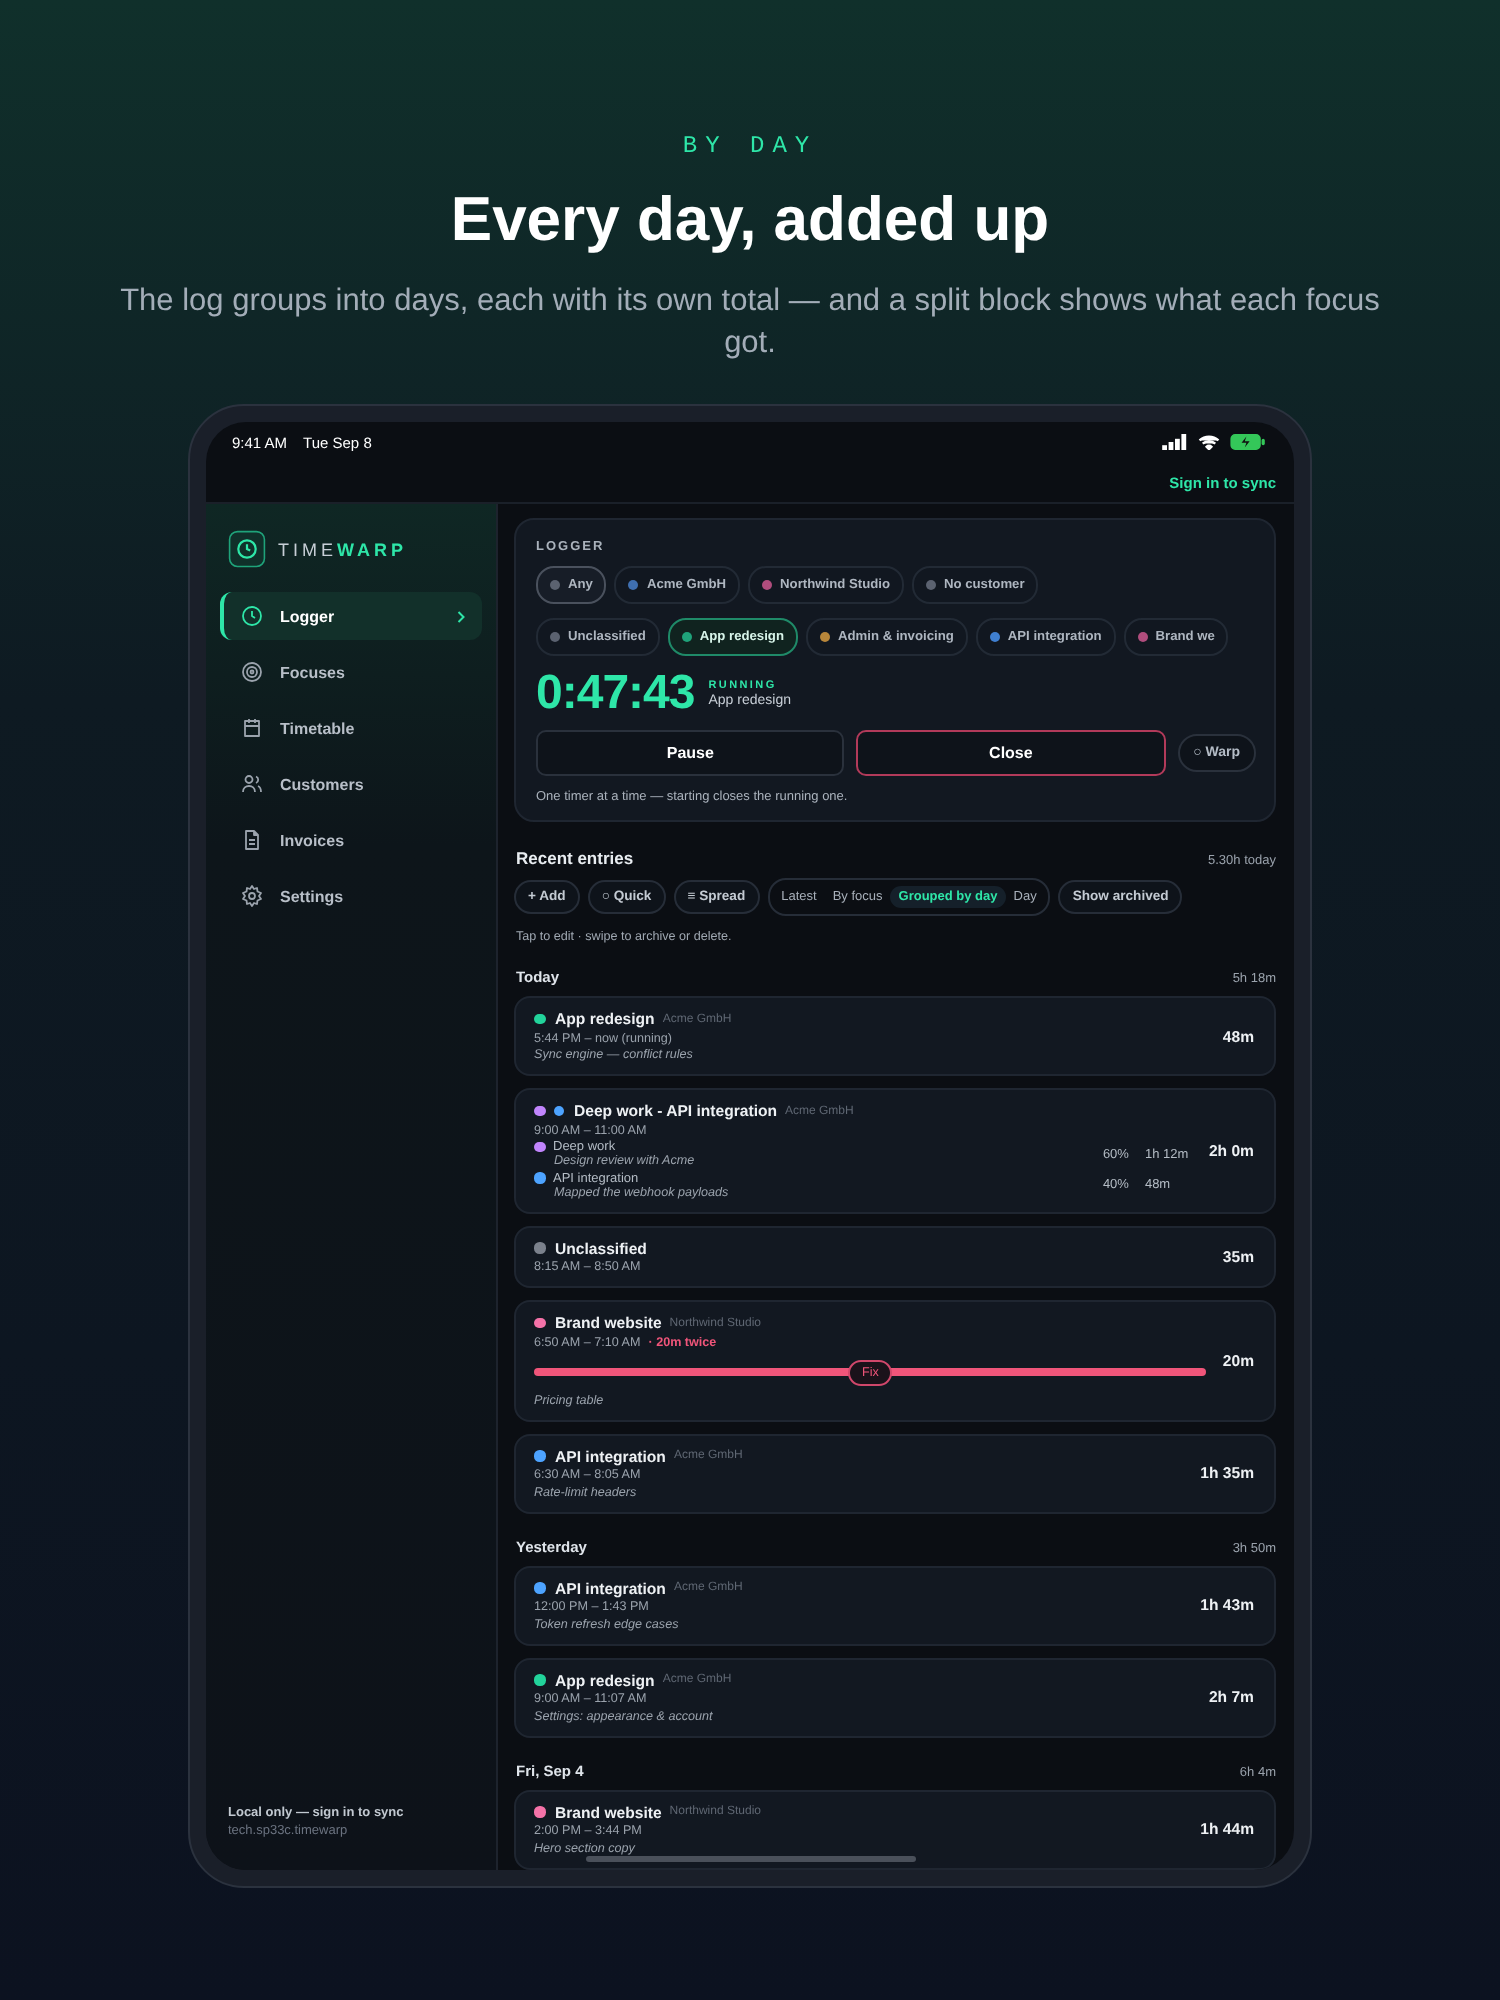  What do you see at coordinates (575, 858) in the screenshot?
I see `section-heading: Recent entries` at bounding box center [575, 858].